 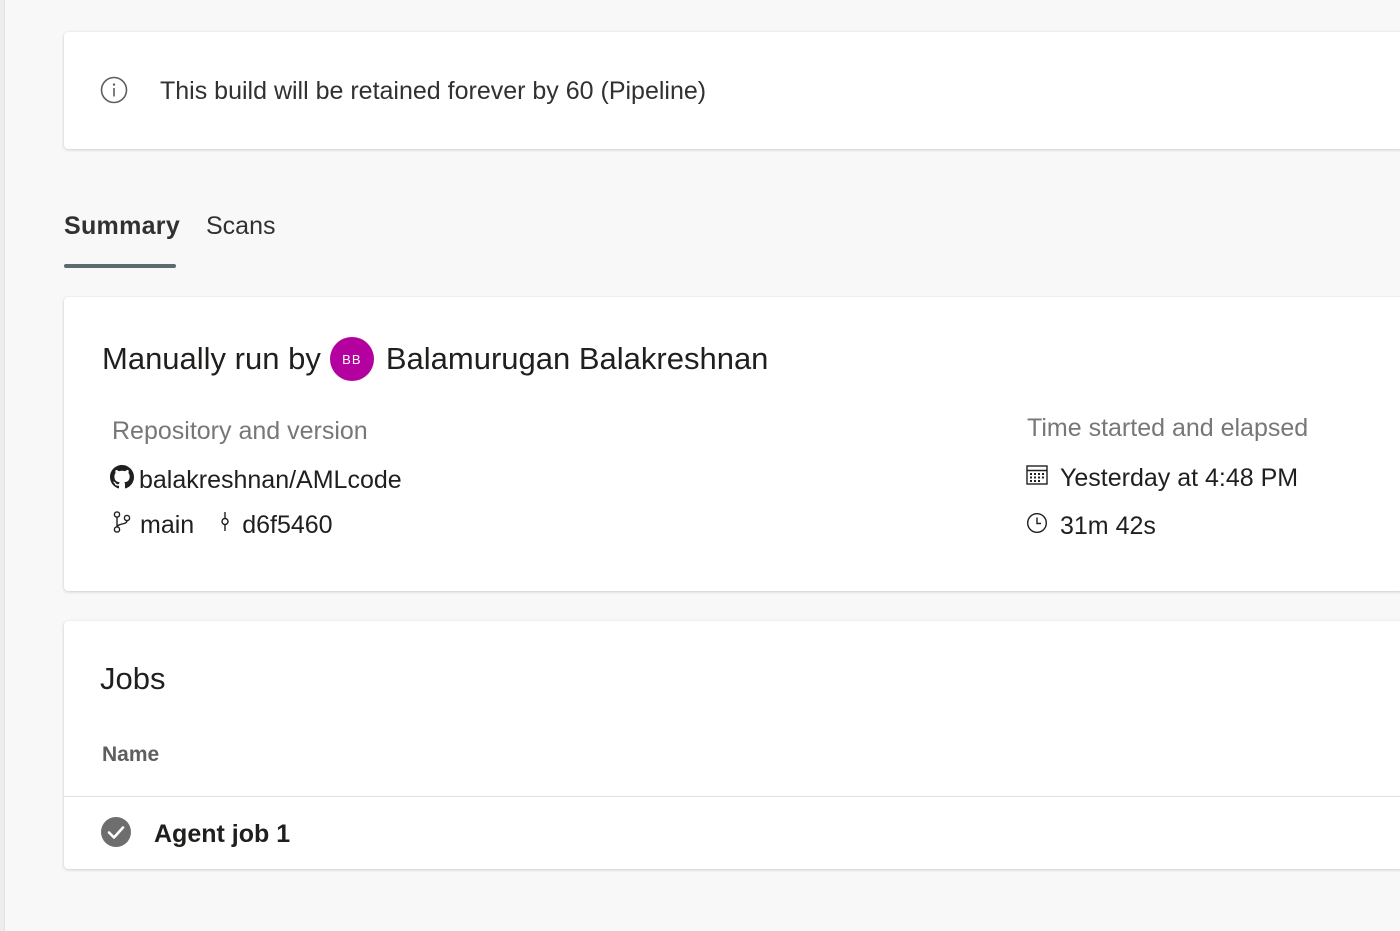 I want to click on start-time: Yesterday at 4:48 PM, so click(x=1179, y=477).